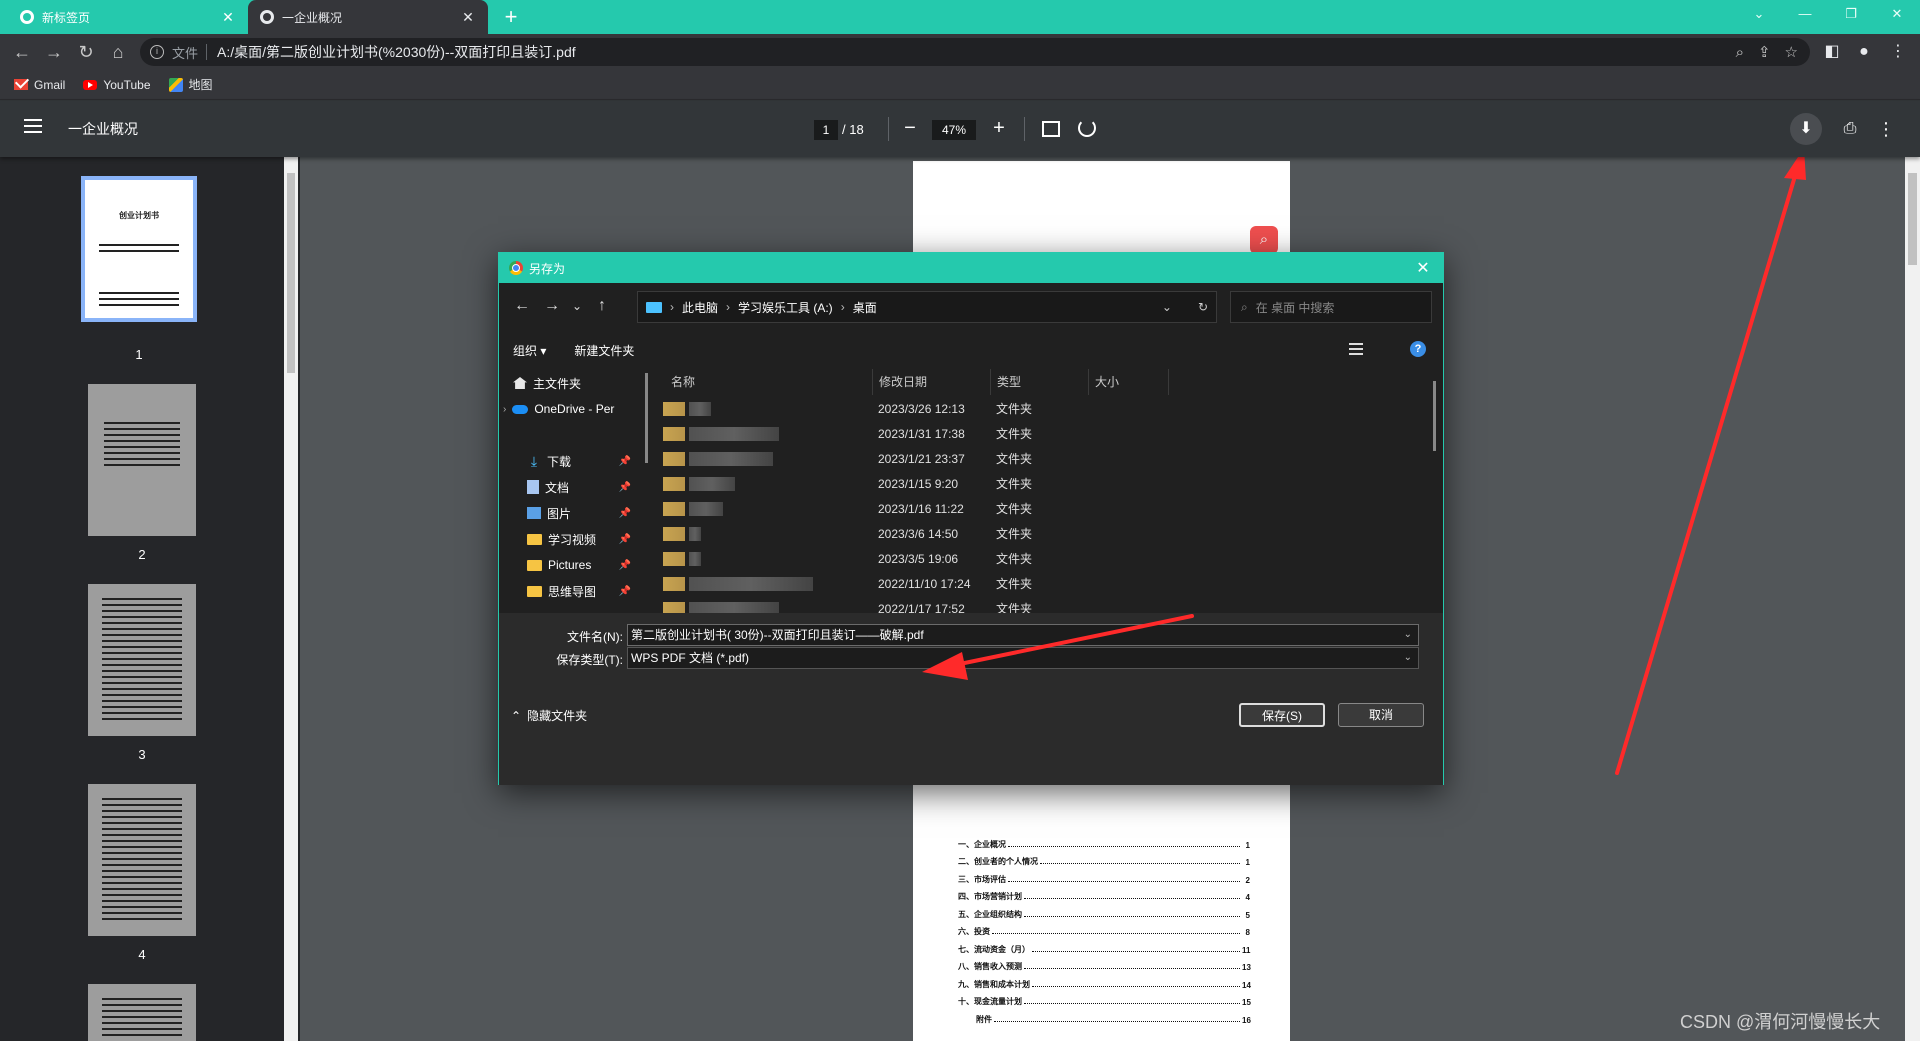 This screenshot has height=1041, width=1920. Describe the element at coordinates (1791, 52) in the screenshot. I see `bookmark-star-icon: ☆` at that location.